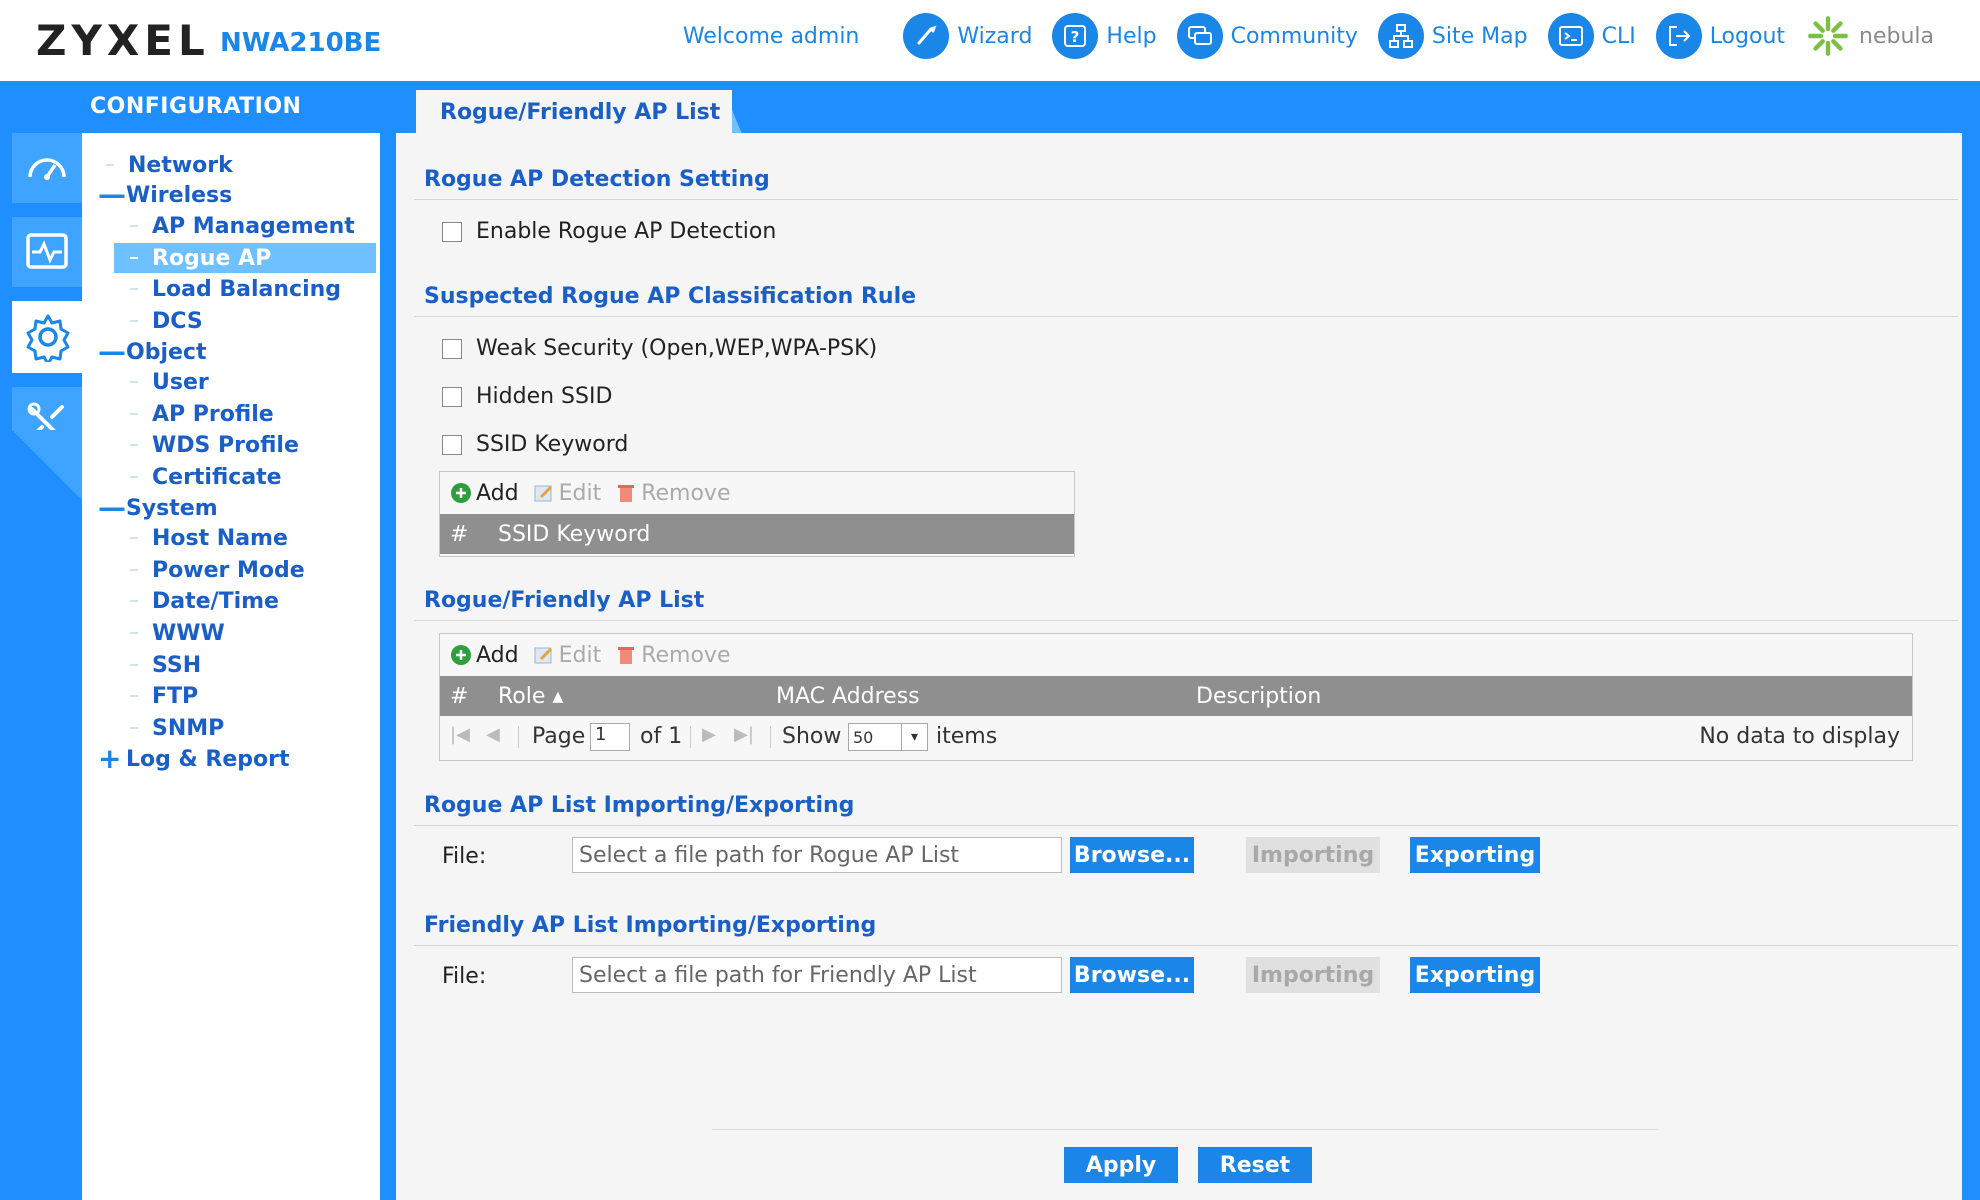 The width and height of the screenshot is (1980, 1200). What do you see at coordinates (484, 493) in the screenshot?
I see `ssid-add-button: Add` at bounding box center [484, 493].